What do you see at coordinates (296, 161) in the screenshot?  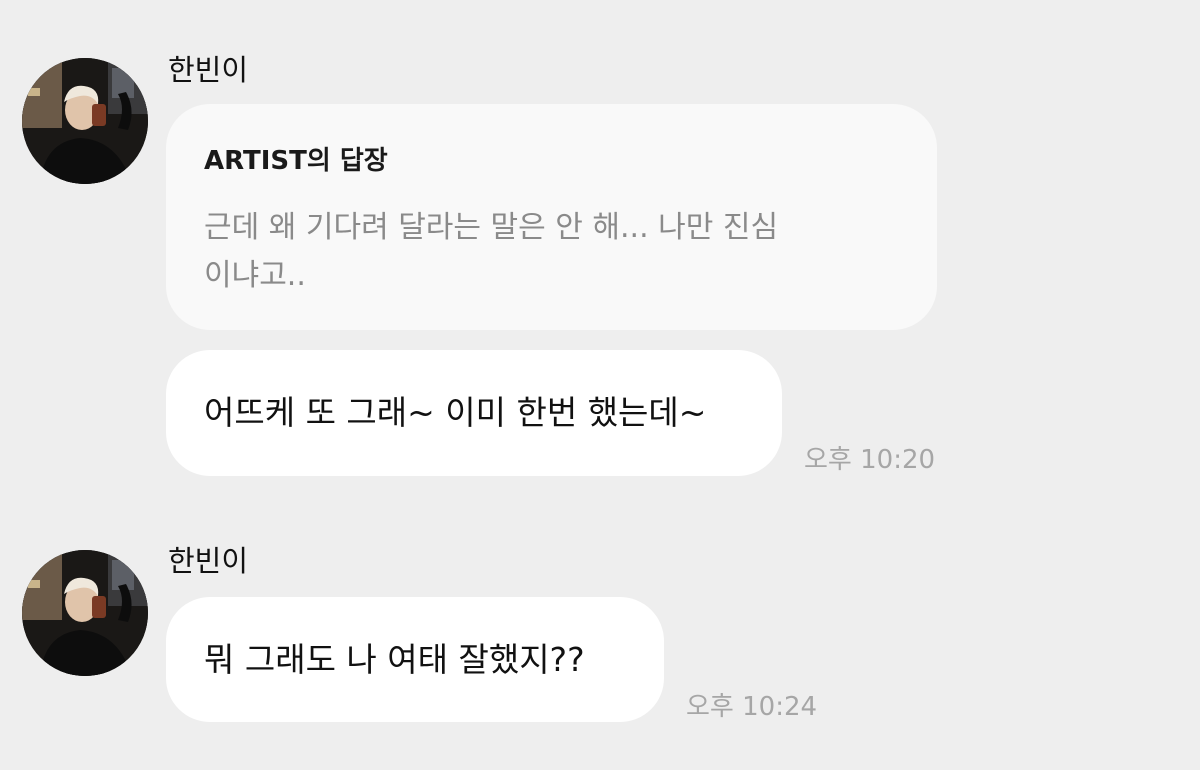 I see `reply-header: ARTIST의 답장` at bounding box center [296, 161].